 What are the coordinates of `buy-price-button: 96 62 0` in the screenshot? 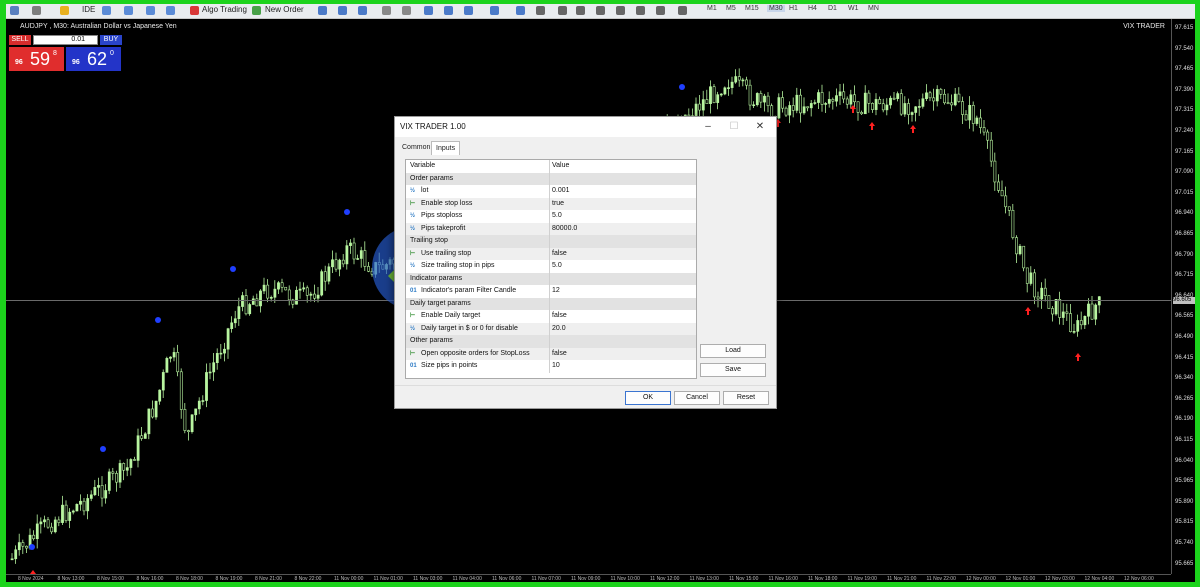 It's located at (93, 59).